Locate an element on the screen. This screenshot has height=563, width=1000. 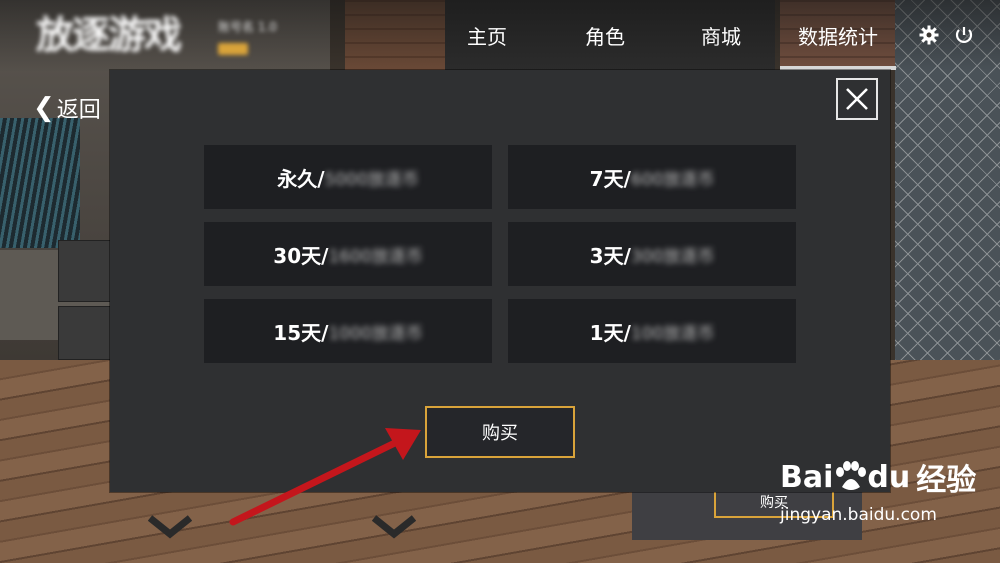
option-duration: 7天/ is located at coordinates (610, 178).